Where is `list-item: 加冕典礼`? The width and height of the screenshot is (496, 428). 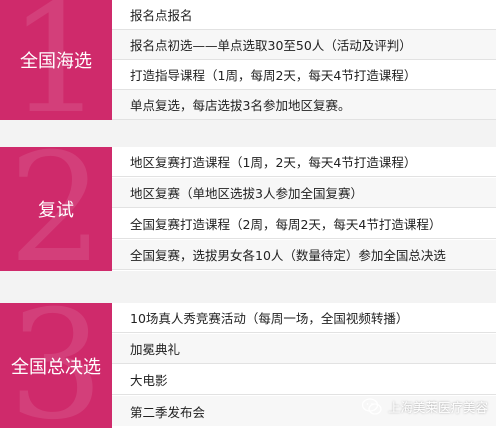 list-item: 加冕典礼 is located at coordinates (304, 349).